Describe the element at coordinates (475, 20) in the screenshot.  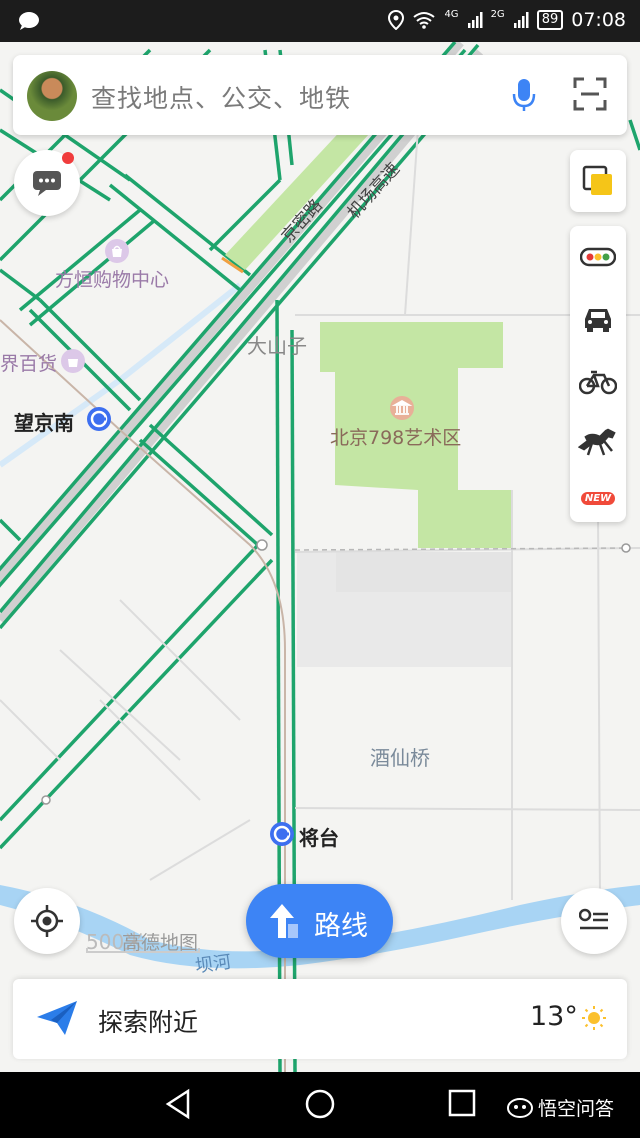
I see `signal-icon` at that location.